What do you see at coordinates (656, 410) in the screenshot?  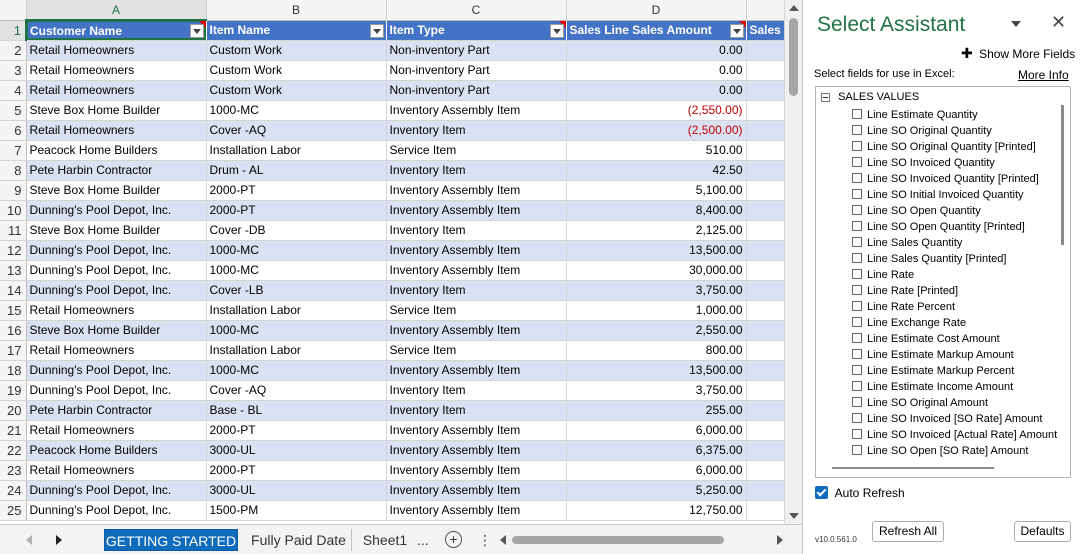 I see `cell-sales-amount: 255.00` at bounding box center [656, 410].